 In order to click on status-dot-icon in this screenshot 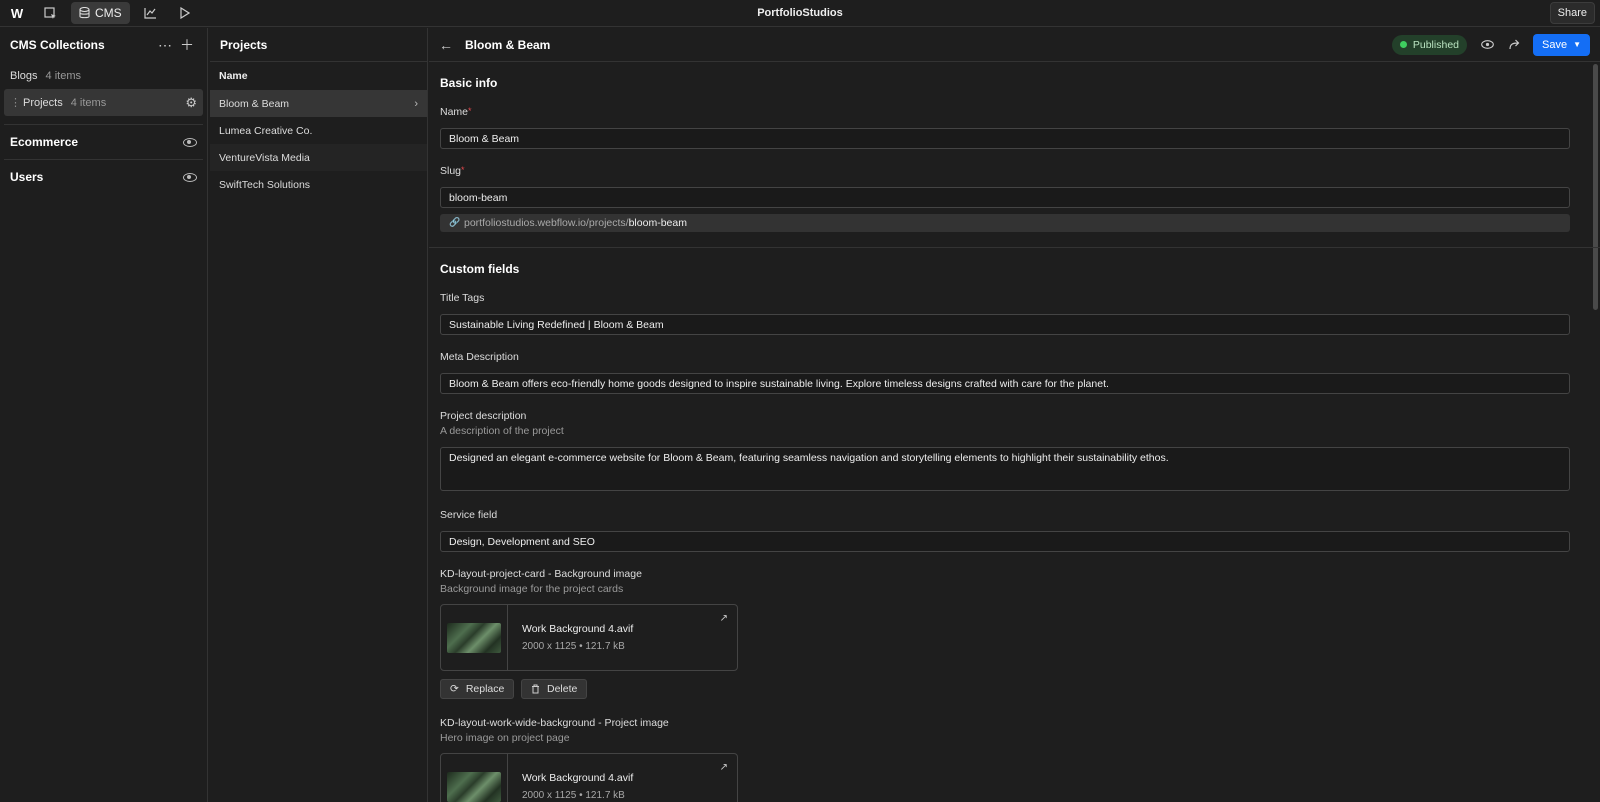, I will do `click(1403, 44)`.